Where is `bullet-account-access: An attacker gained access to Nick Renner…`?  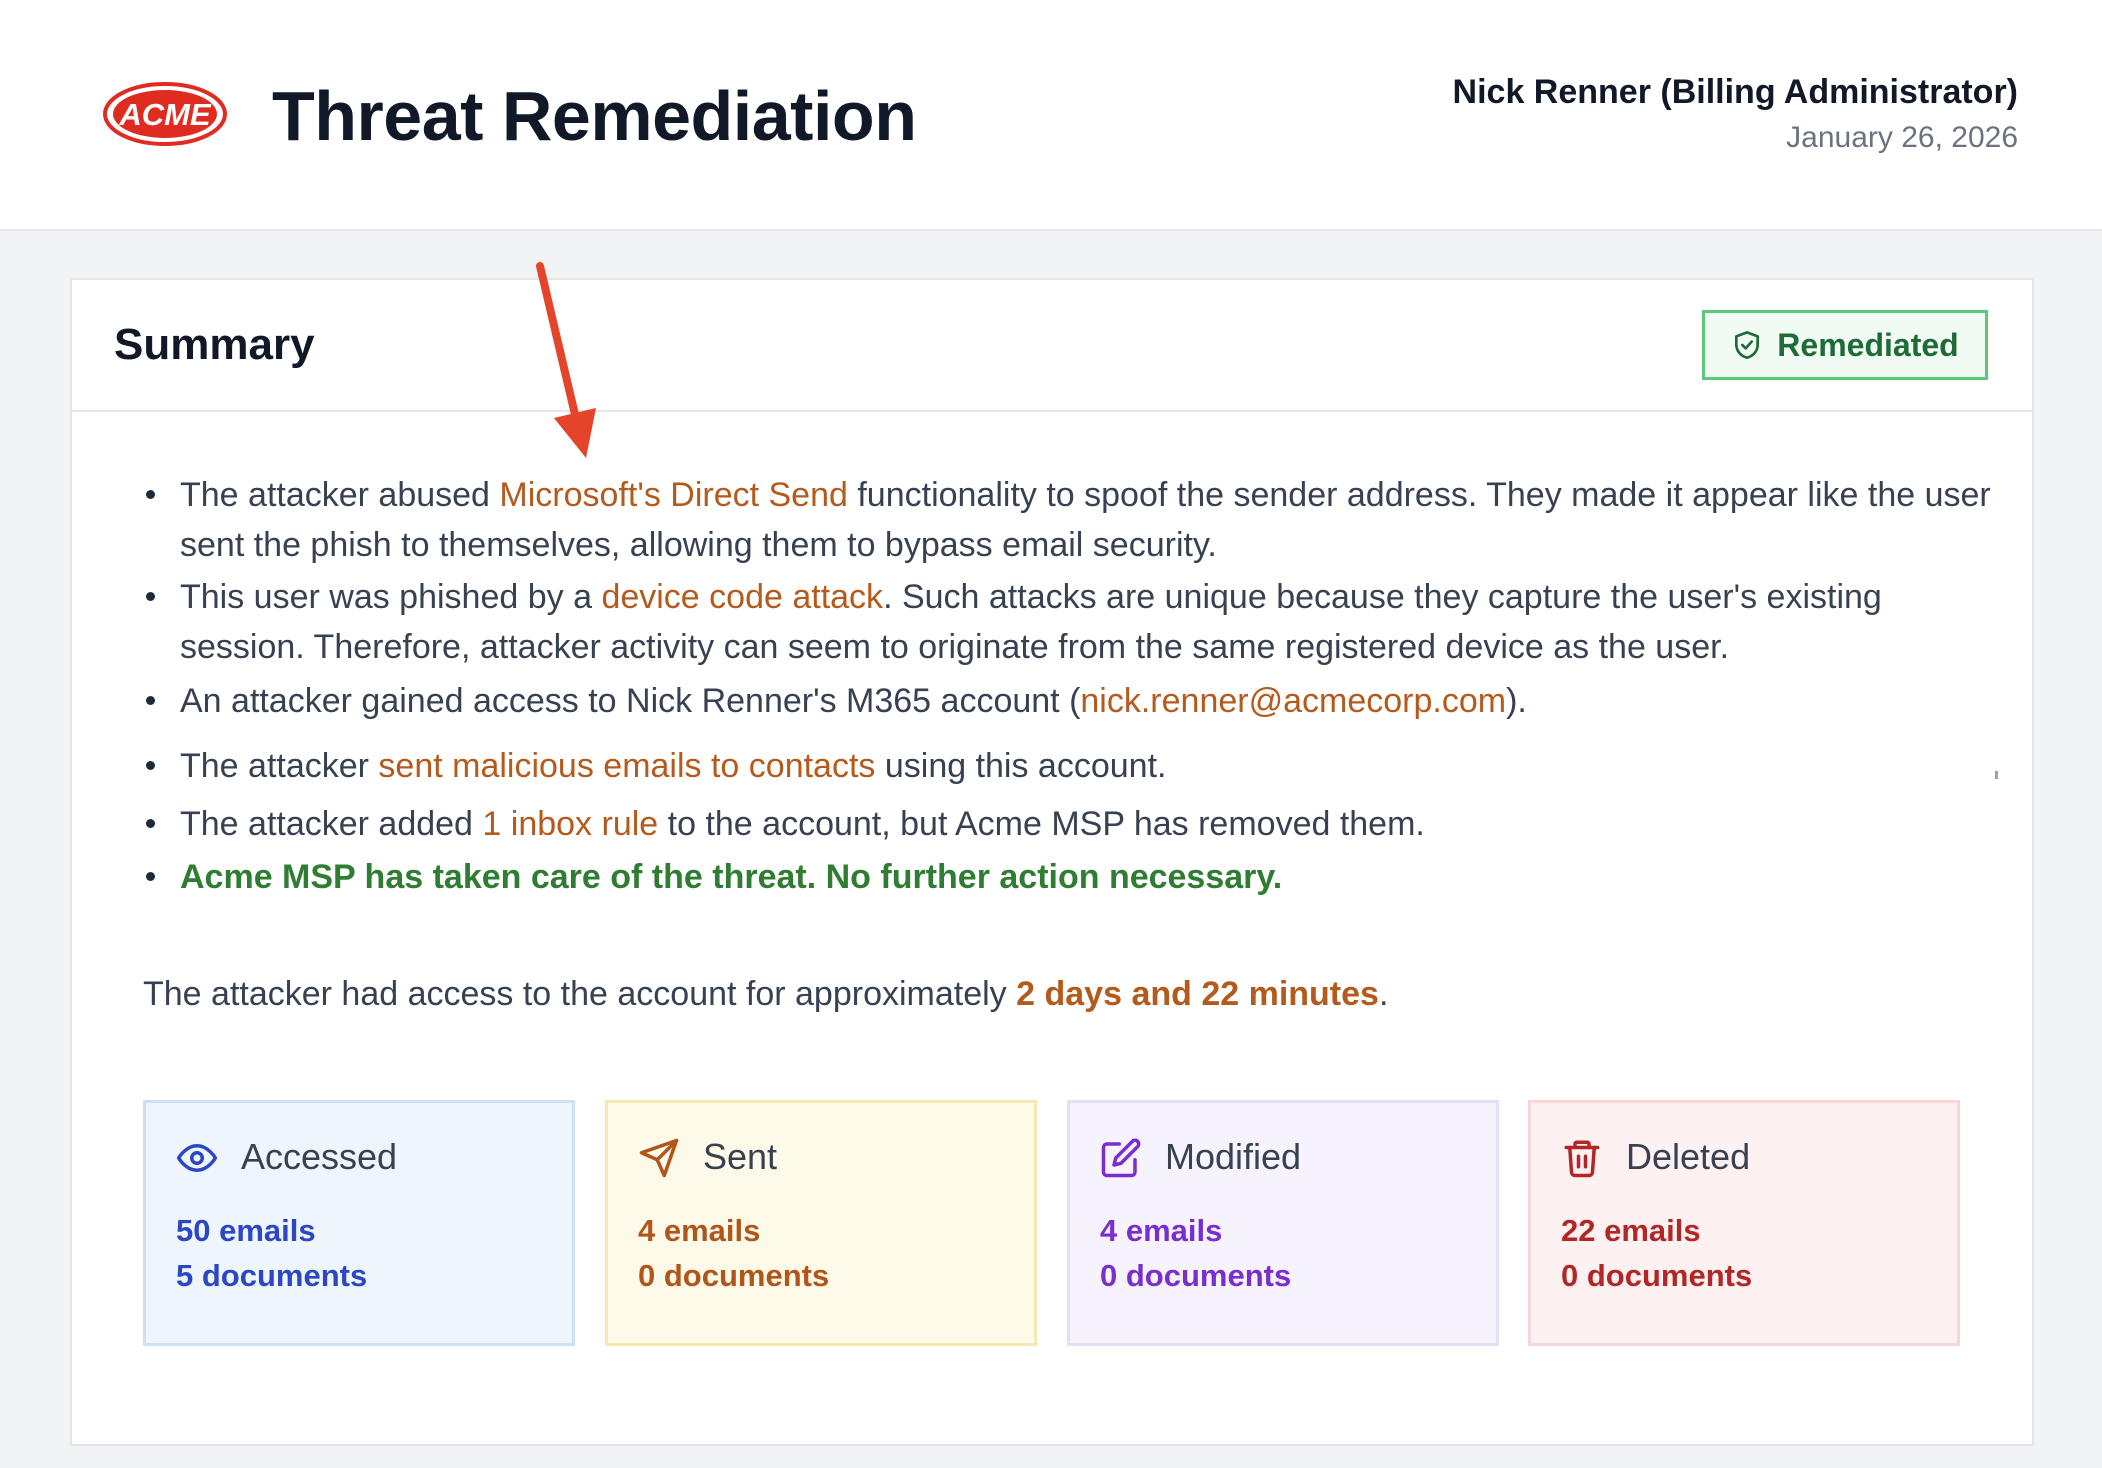 bullet-account-access: An attacker gained access to Nick Renner… is located at coordinates (1058, 701).